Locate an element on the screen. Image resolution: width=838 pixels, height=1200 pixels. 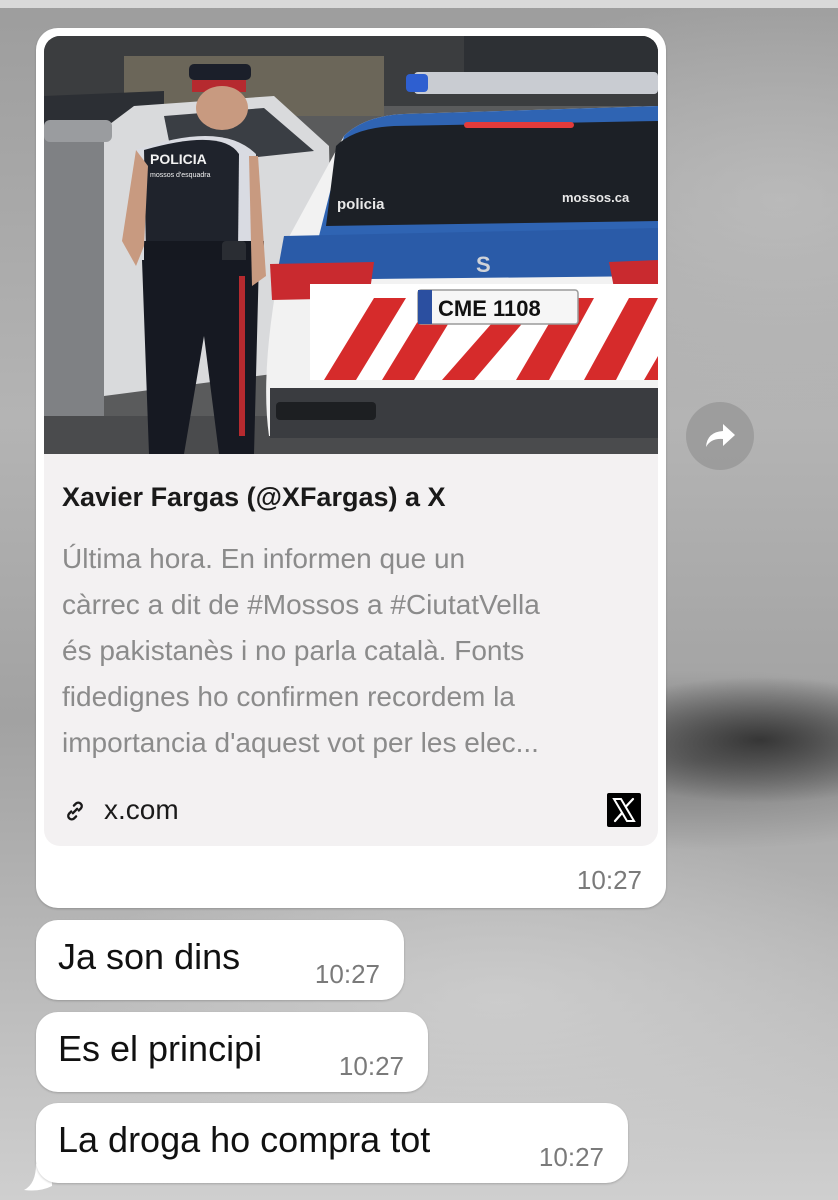
preview-description-line: càrrec a dit de #Mossos a #CiutatVella is located at coordinates (301, 604).